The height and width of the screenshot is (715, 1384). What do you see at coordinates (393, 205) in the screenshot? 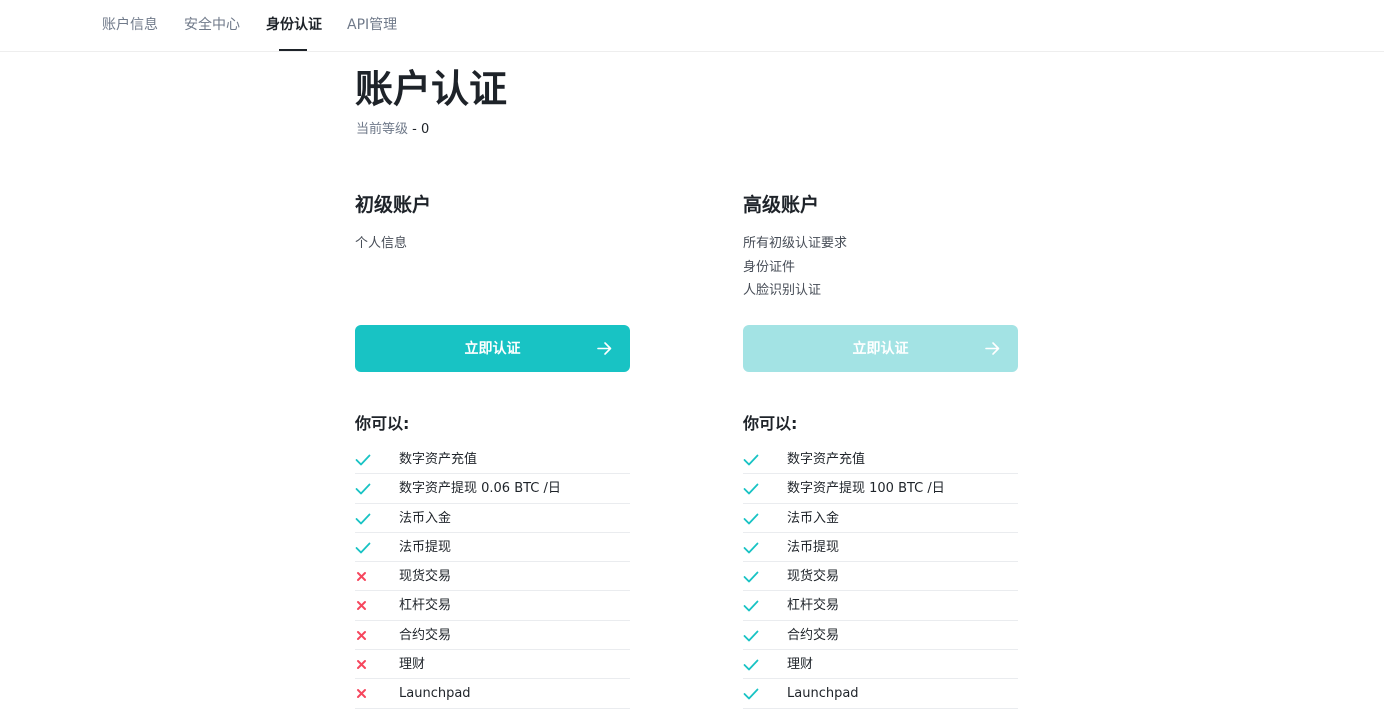
I see `basic-account-title: 初级账户` at bounding box center [393, 205].